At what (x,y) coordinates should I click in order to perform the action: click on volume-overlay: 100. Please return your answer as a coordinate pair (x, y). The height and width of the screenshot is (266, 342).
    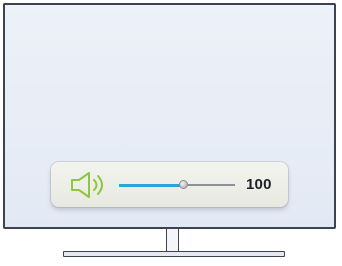
    Looking at the image, I should click on (169, 184).